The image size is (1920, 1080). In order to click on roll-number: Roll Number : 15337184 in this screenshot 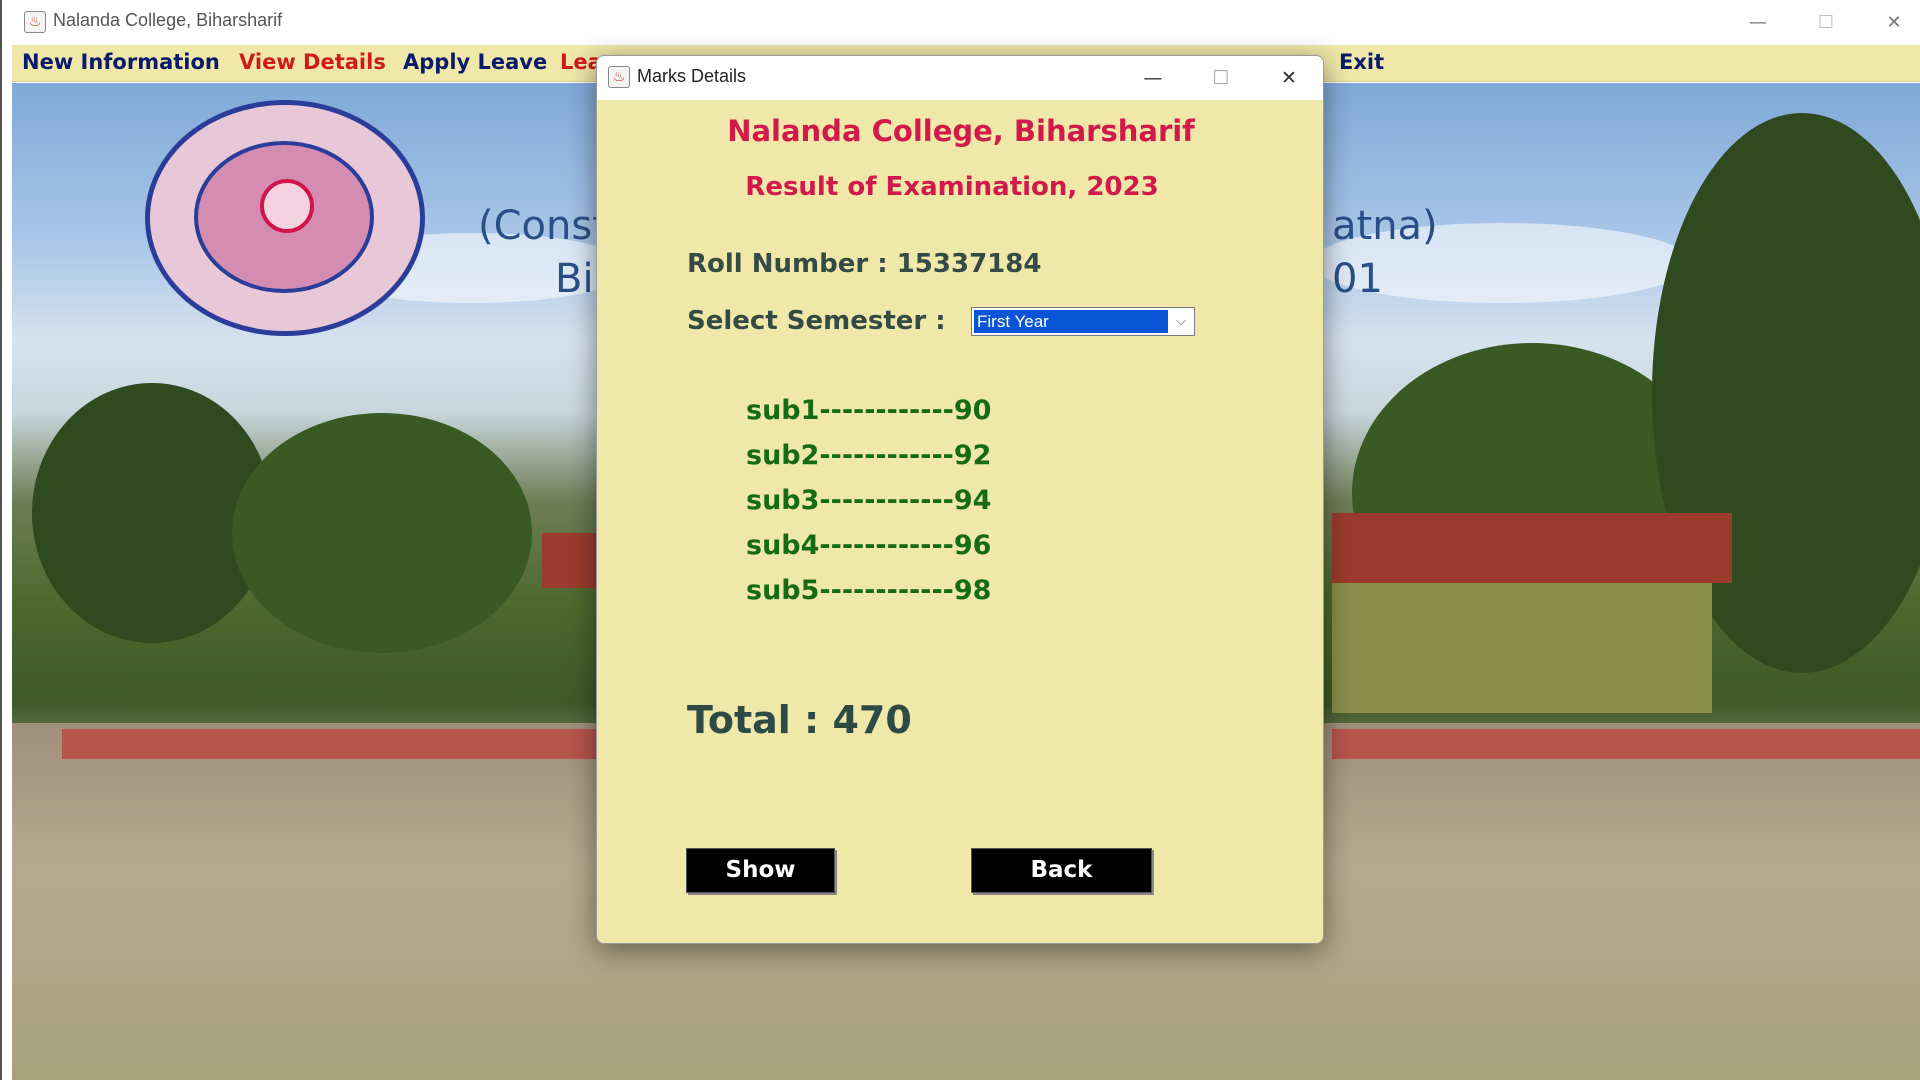, I will do `click(864, 264)`.